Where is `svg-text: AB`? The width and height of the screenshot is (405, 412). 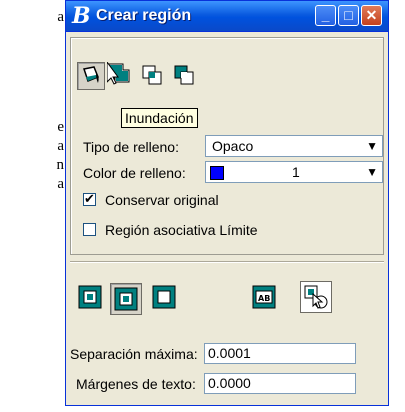
svg-text: AB is located at coordinates (264, 298).